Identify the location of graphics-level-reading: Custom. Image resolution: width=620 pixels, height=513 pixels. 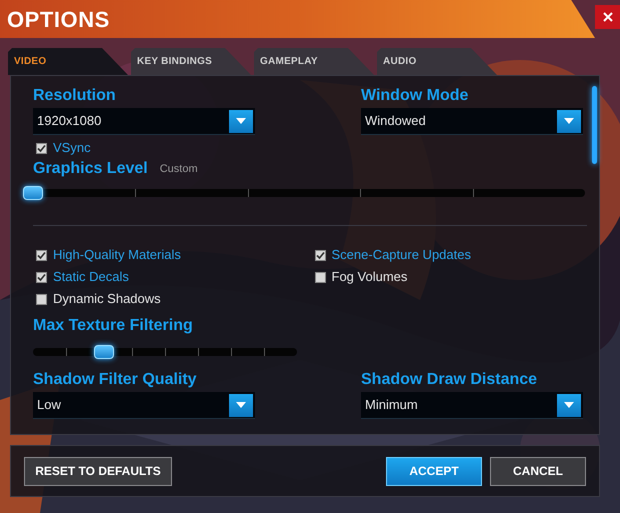
(179, 169).